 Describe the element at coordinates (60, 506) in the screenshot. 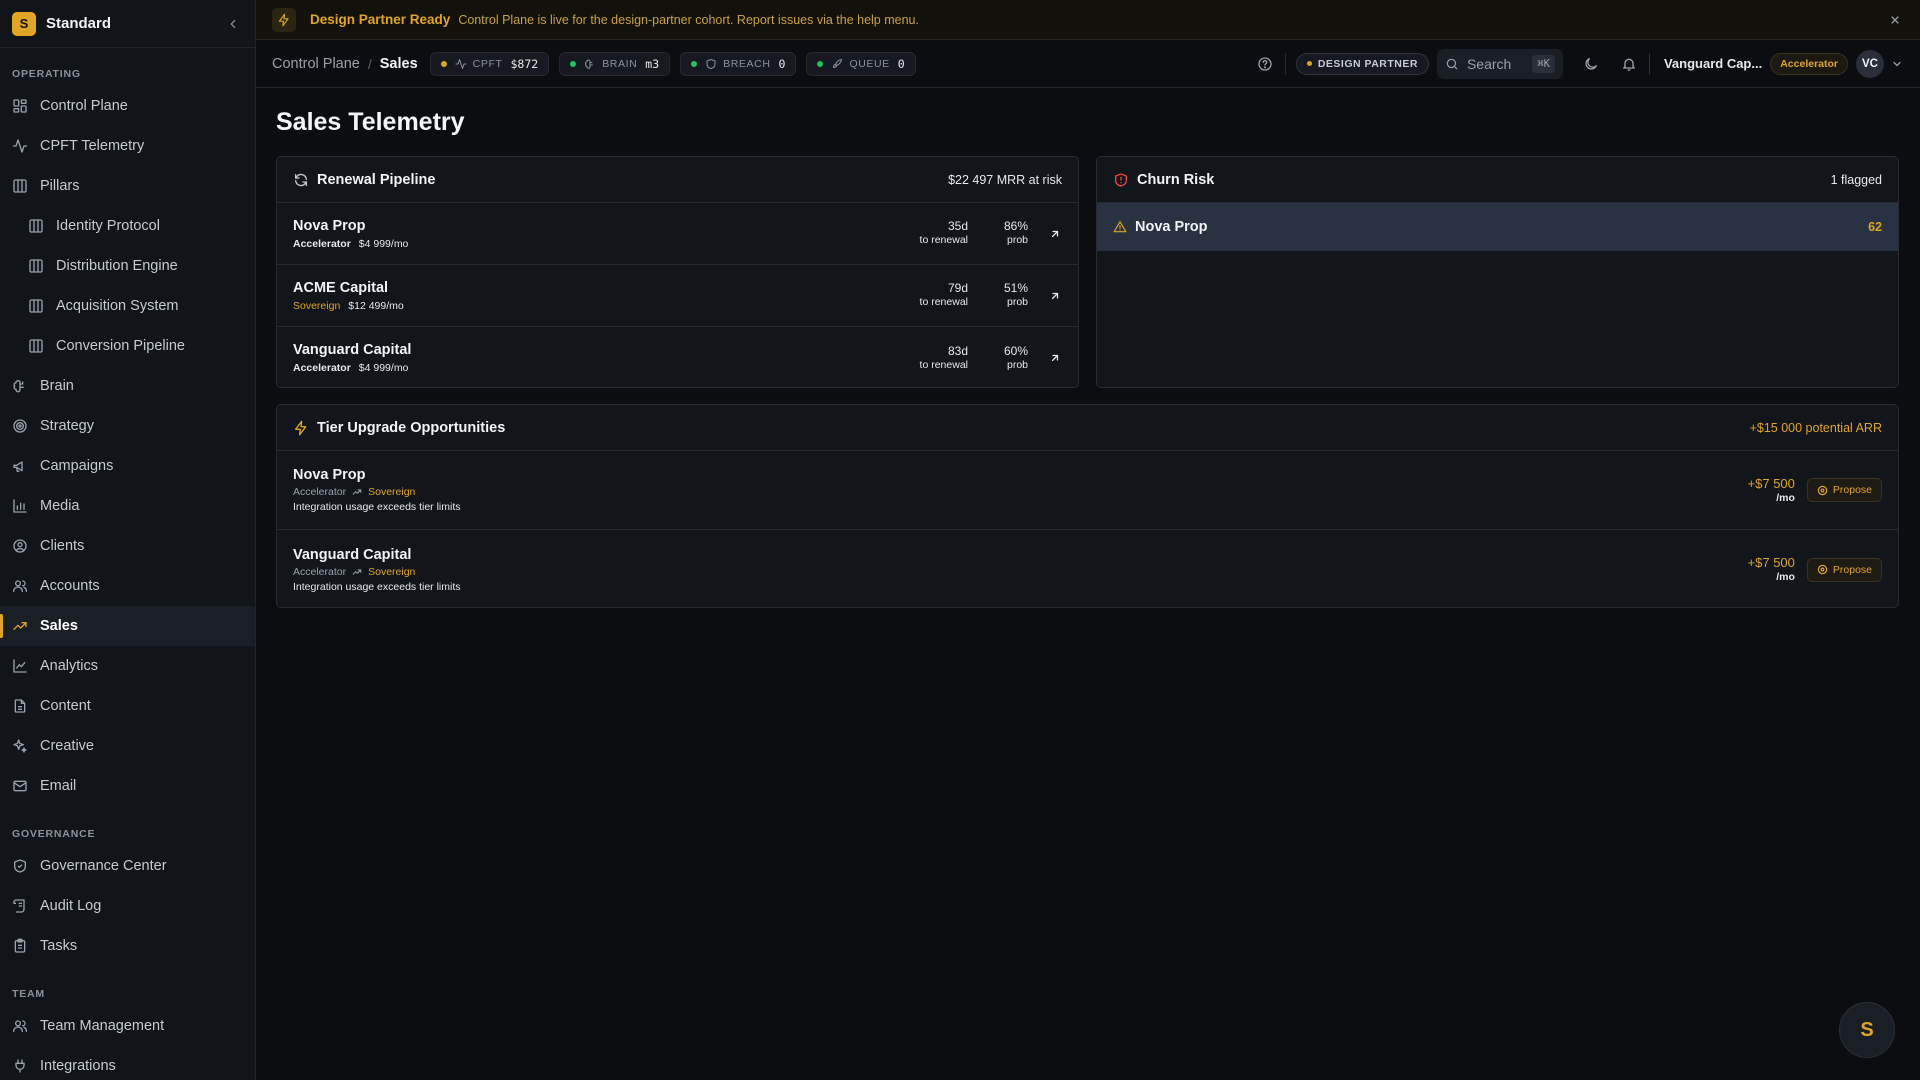

I see `sidebar-item-label: Media` at that location.